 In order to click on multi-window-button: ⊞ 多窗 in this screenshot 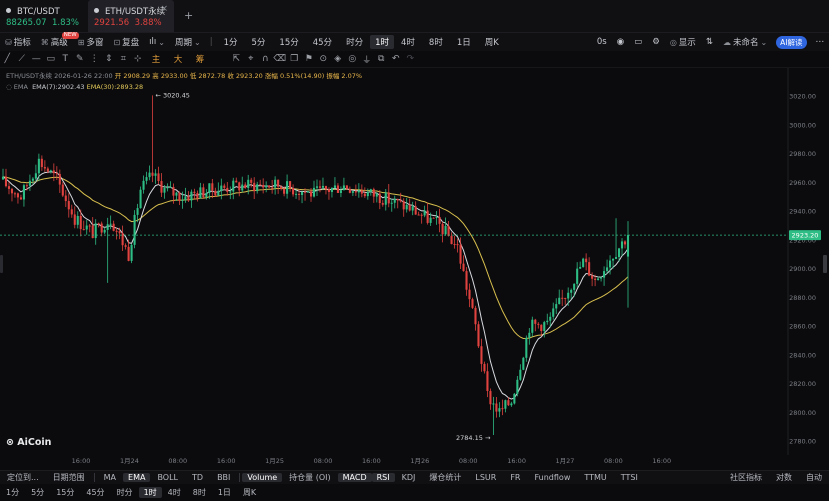, I will do `click(91, 42)`.